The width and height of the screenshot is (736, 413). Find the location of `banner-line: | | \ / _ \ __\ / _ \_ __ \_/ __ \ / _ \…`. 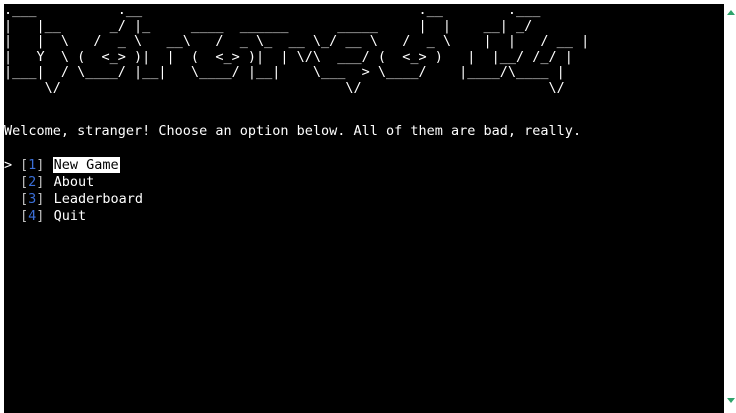

banner-line: | | \ / _ \ __\ / _ \_ __ \_/ __ \ / _ \… is located at coordinates (297, 41).